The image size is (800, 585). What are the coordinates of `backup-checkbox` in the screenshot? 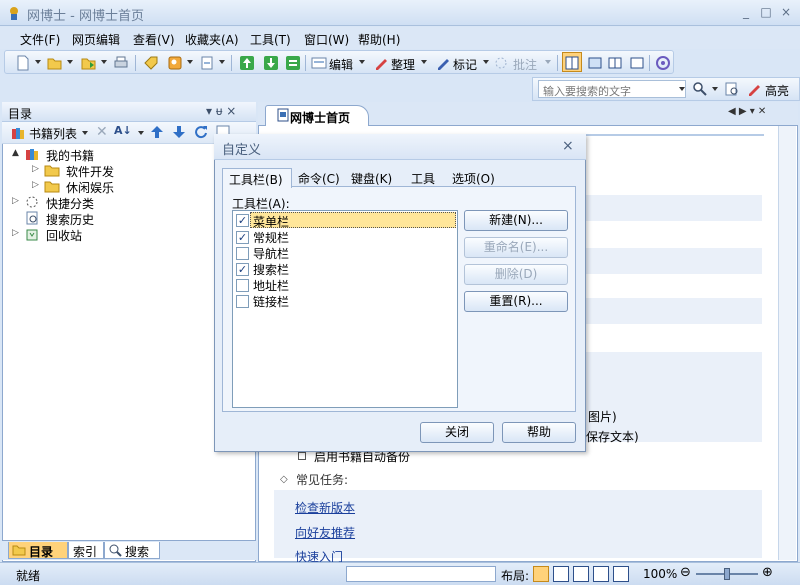 It's located at (302, 456).